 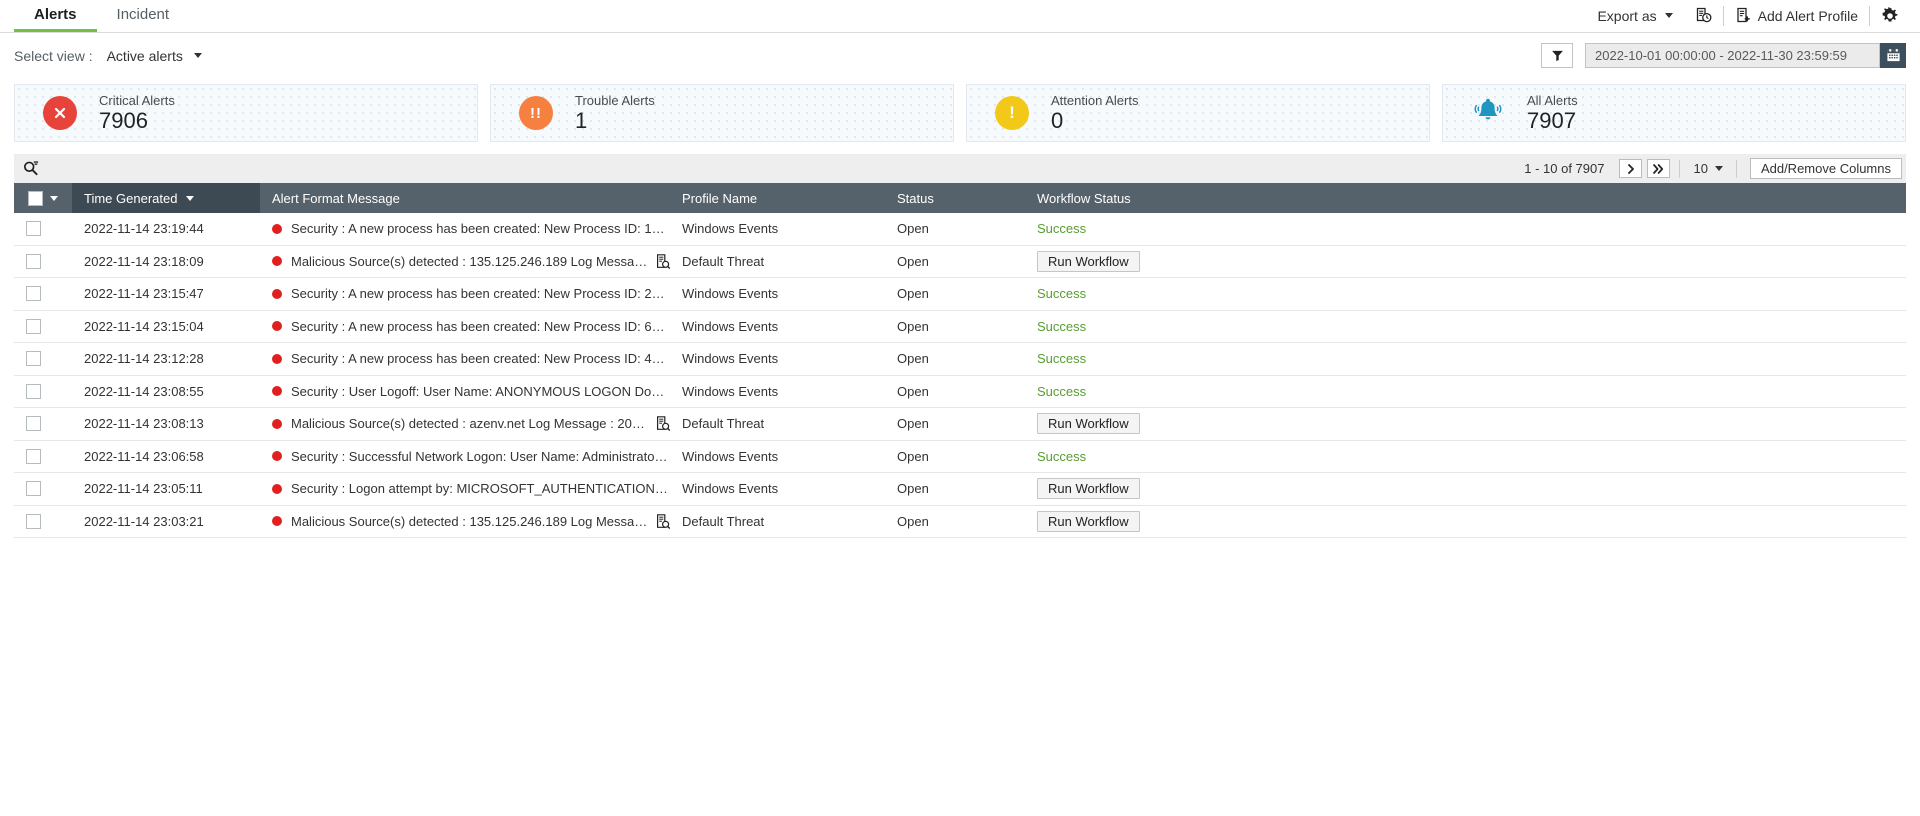 I want to click on next-page-button, so click(x=1631, y=168).